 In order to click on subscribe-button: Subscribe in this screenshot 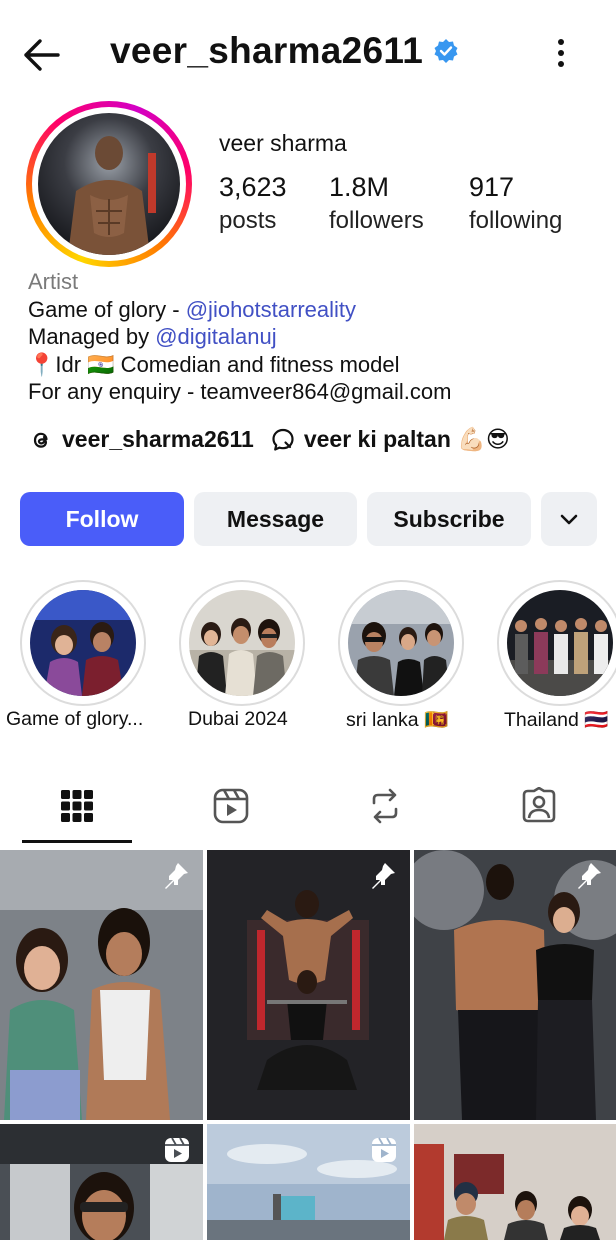, I will do `click(449, 519)`.